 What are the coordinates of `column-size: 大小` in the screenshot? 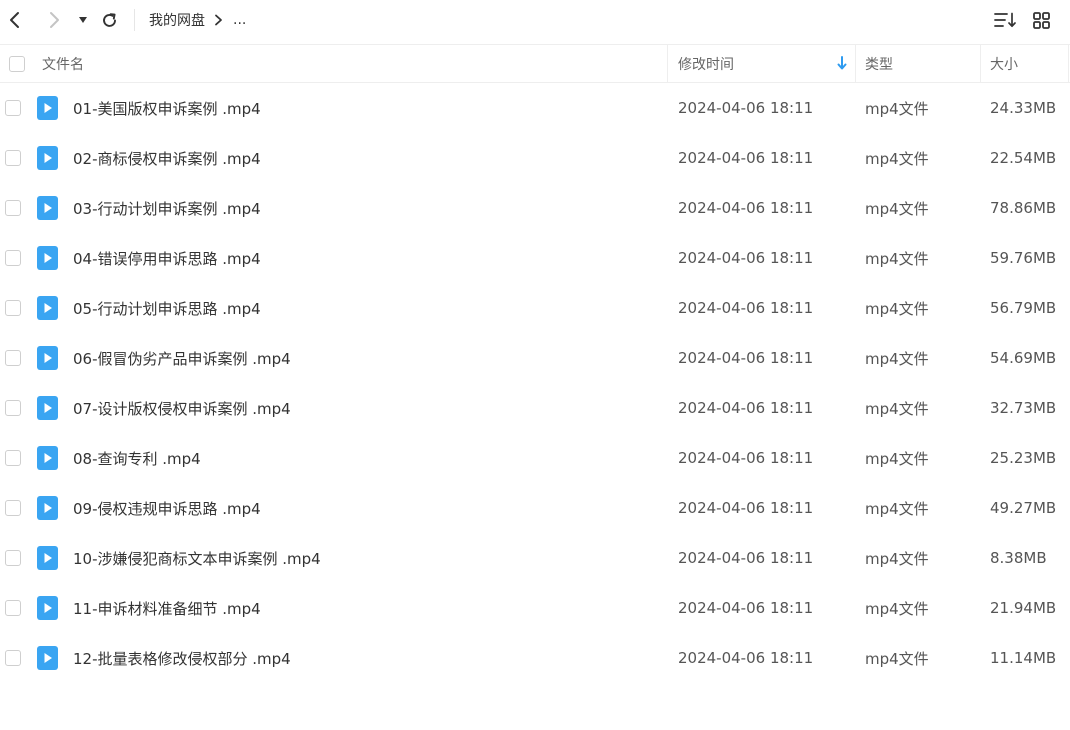 It's located at (1004, 63).